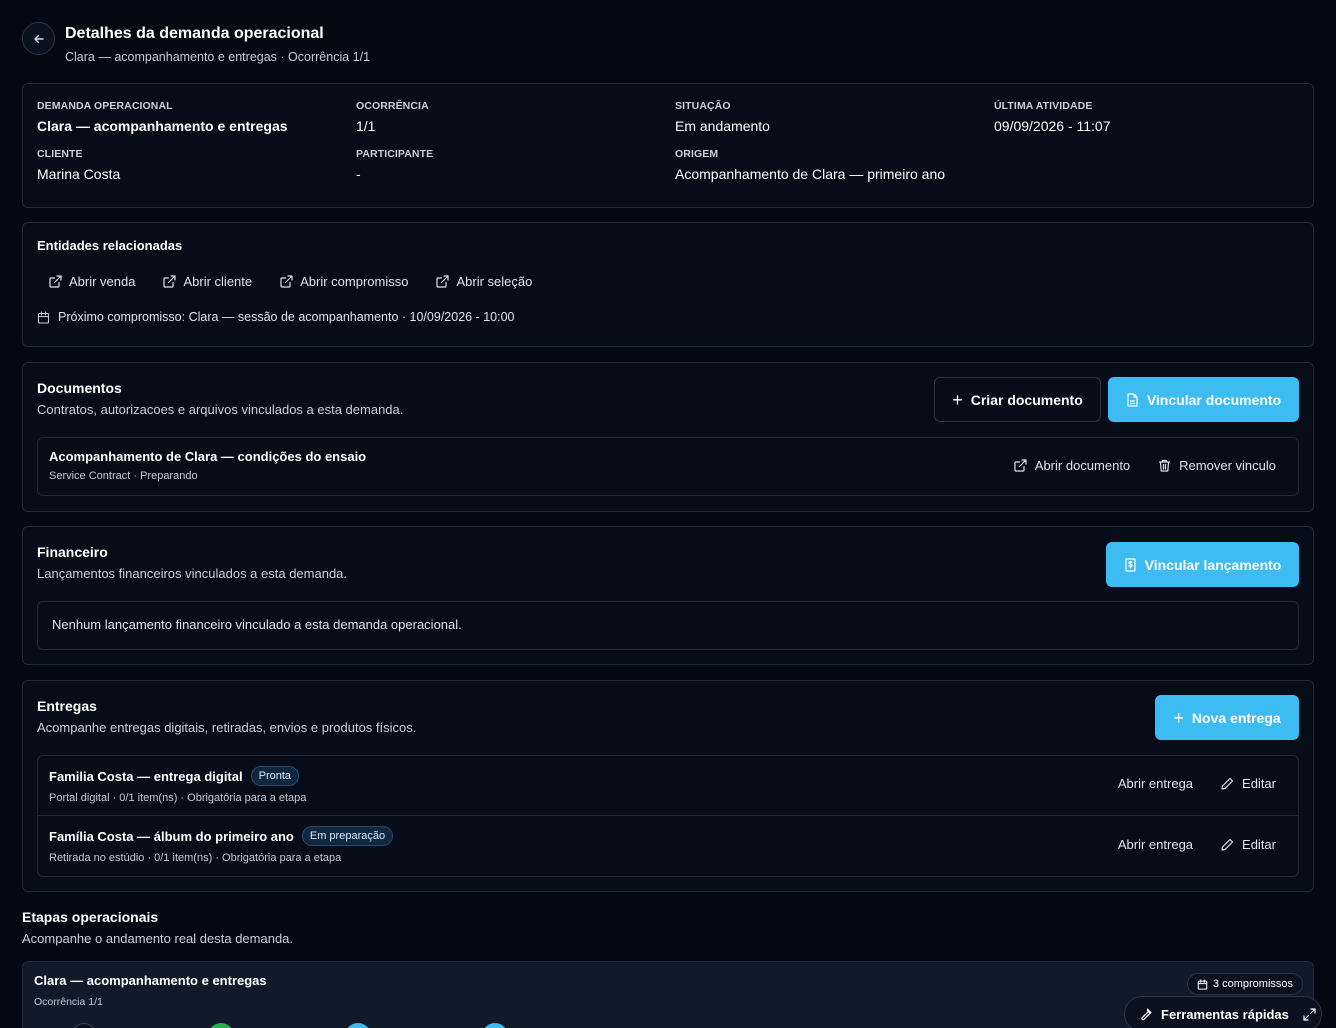  Describe the element at coordinates (218, 281) in the screenshot. I see `link-label: Abrir cliente` at that location.